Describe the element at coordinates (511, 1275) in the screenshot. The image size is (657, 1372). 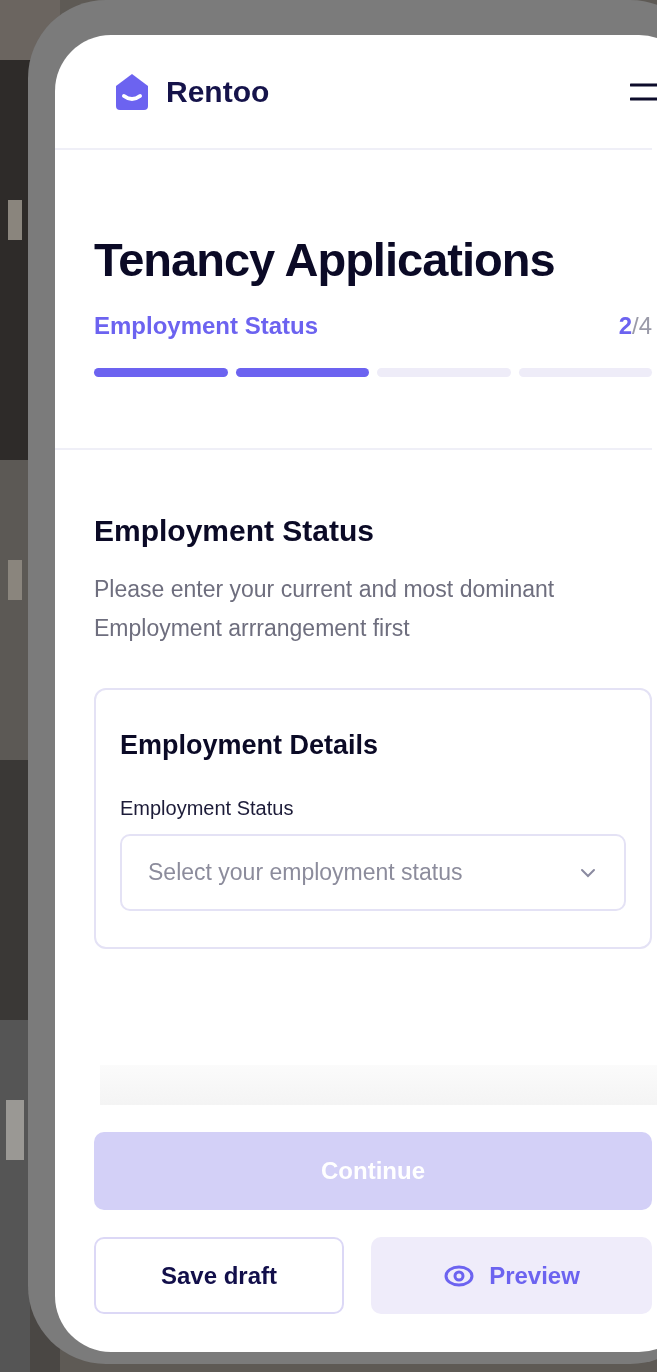
I see `preview-button: Preview` at that location.